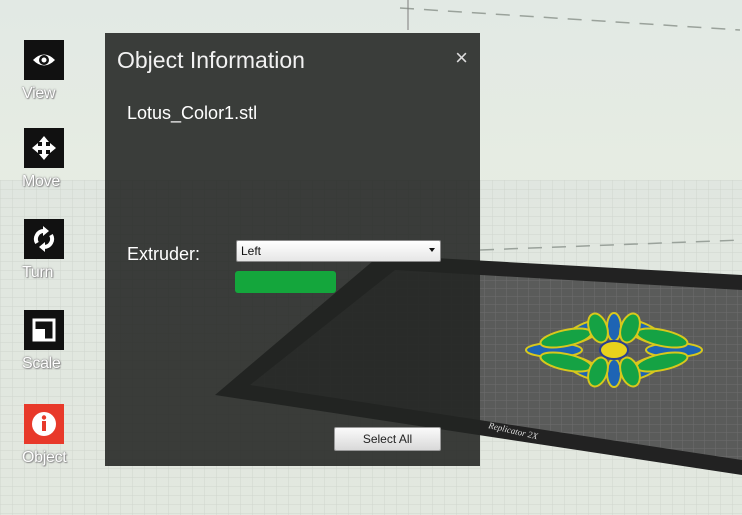  I want to click on toolbar-turn: Turn, so click(55, 250).